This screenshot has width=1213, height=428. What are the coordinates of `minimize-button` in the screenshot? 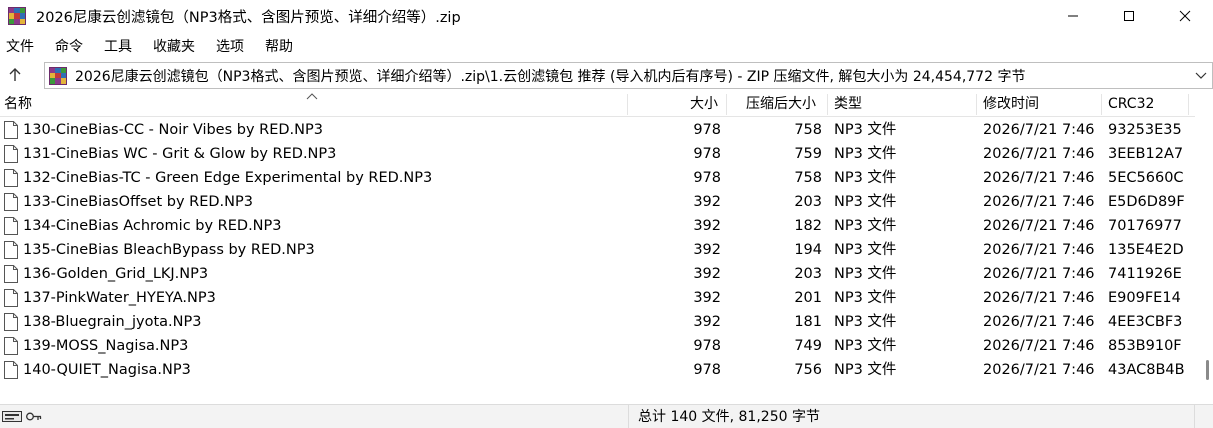 It's located at (1073, 16).